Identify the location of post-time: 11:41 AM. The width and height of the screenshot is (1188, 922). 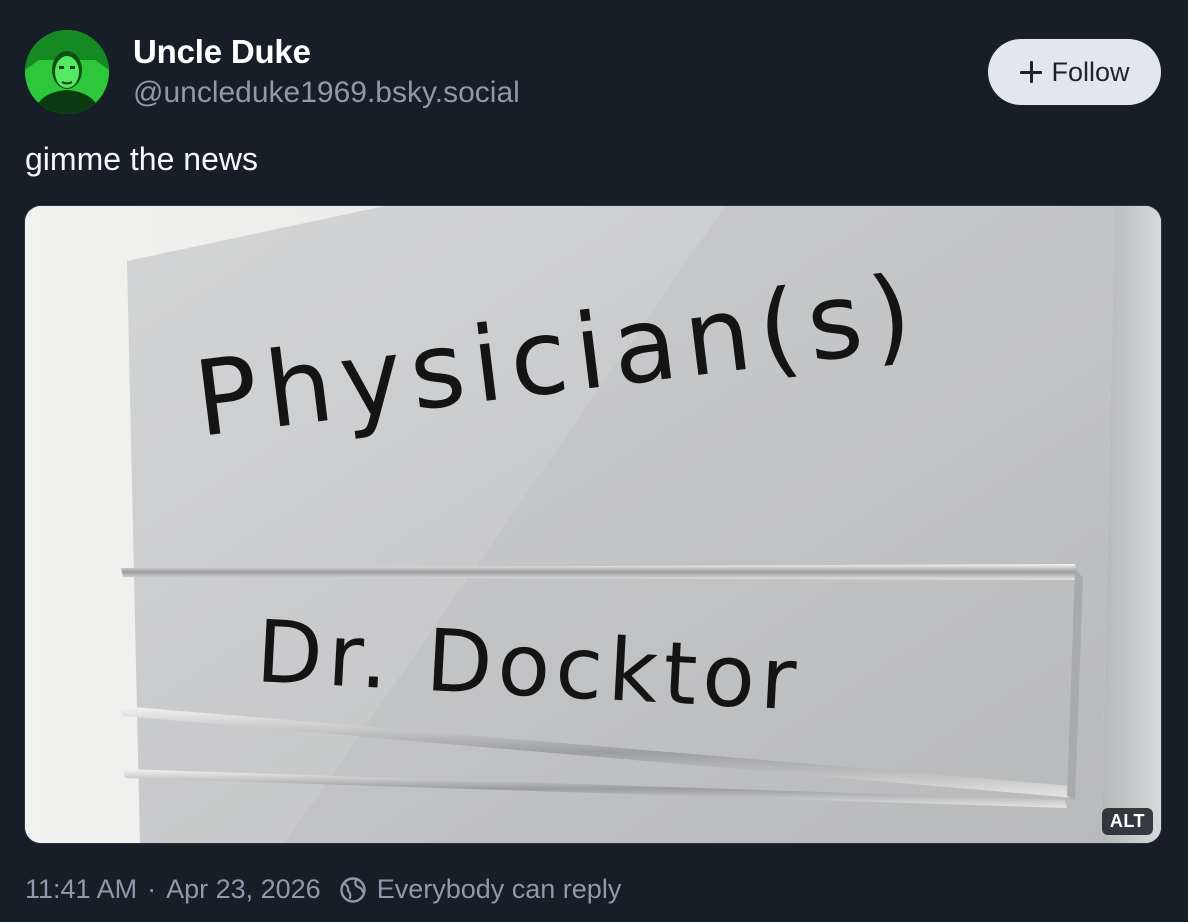
(81, 889).